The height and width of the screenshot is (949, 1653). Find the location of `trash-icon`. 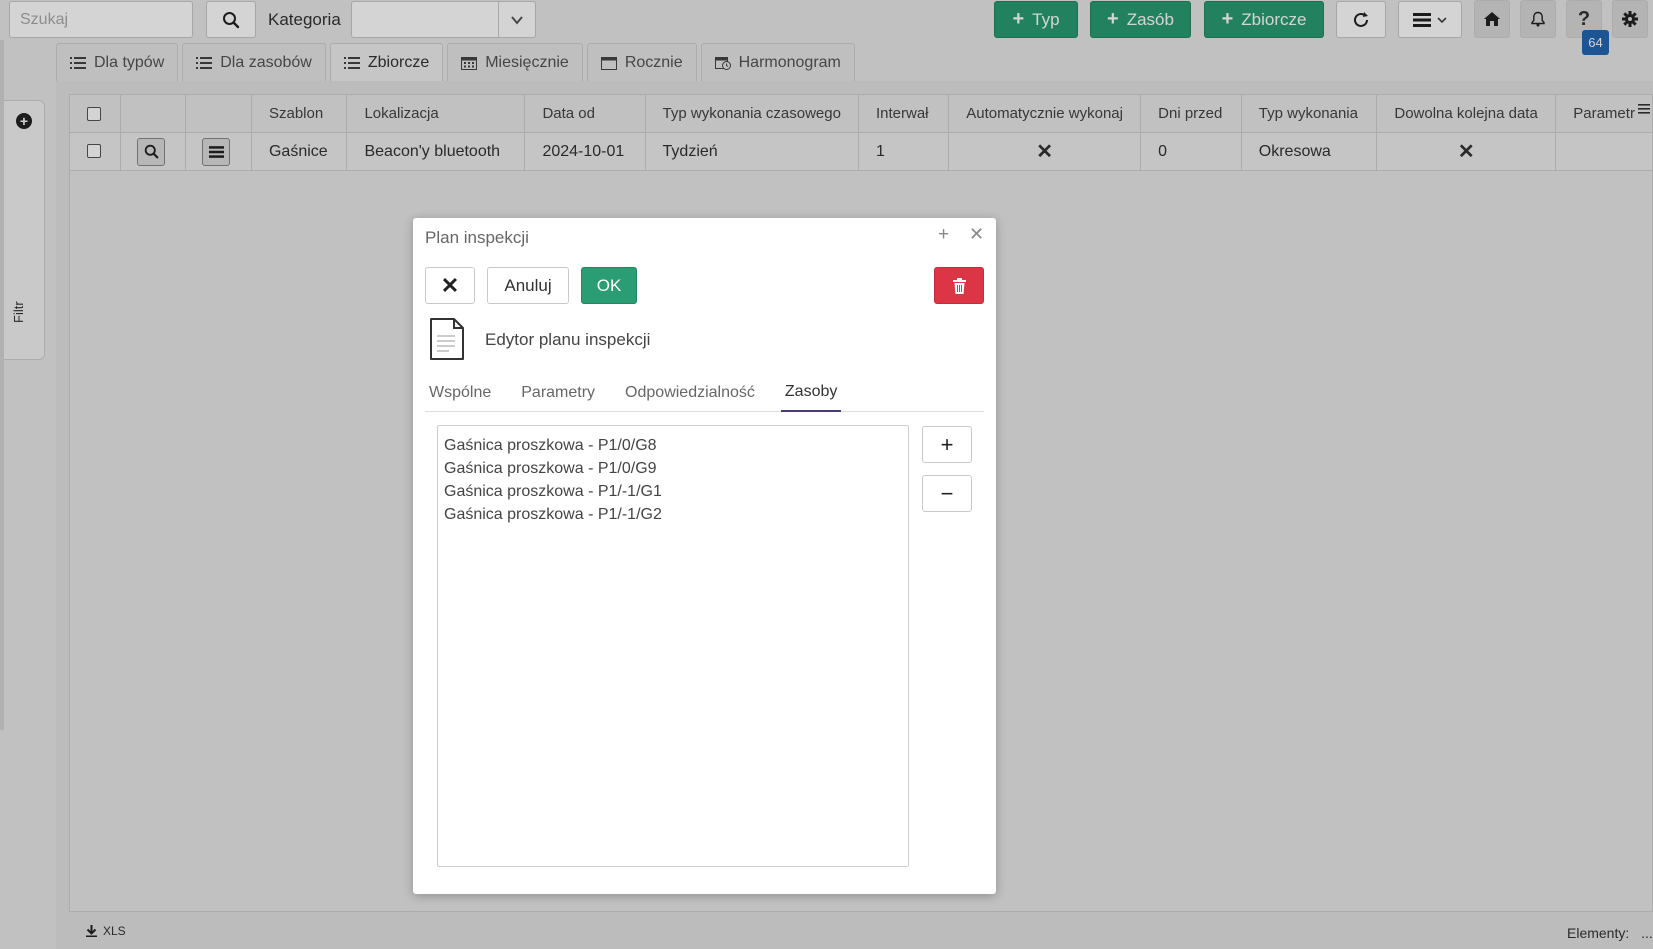

trash-icon is located at coordinates (959, 285).